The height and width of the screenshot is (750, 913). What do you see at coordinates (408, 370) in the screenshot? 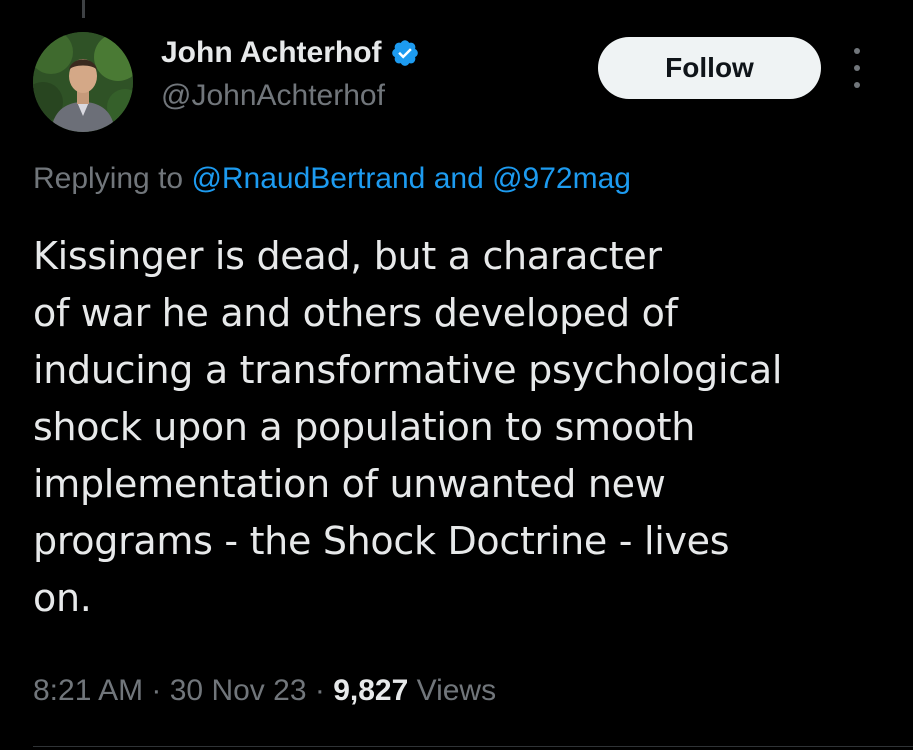
I see `tweet-text-line: inducing a transformative psychological` at bounding box center [408, 370].